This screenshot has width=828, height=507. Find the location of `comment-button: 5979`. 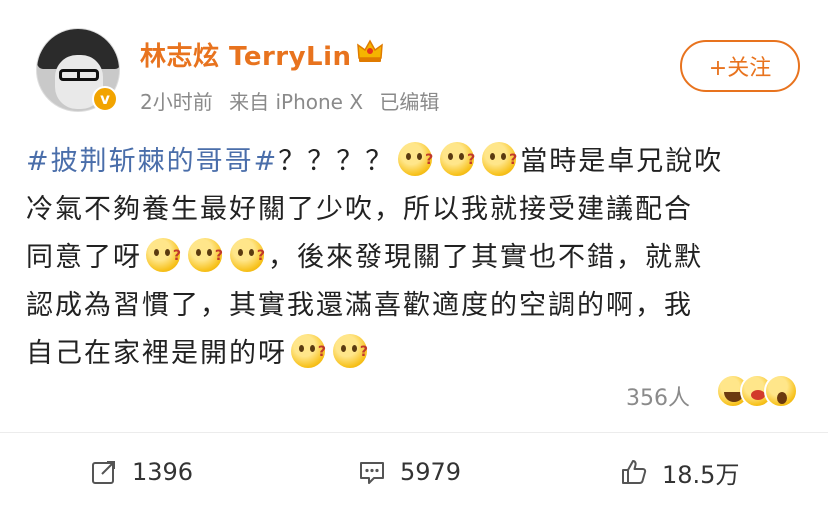

comment-button: 5979 is located at coordinates (409, 472).